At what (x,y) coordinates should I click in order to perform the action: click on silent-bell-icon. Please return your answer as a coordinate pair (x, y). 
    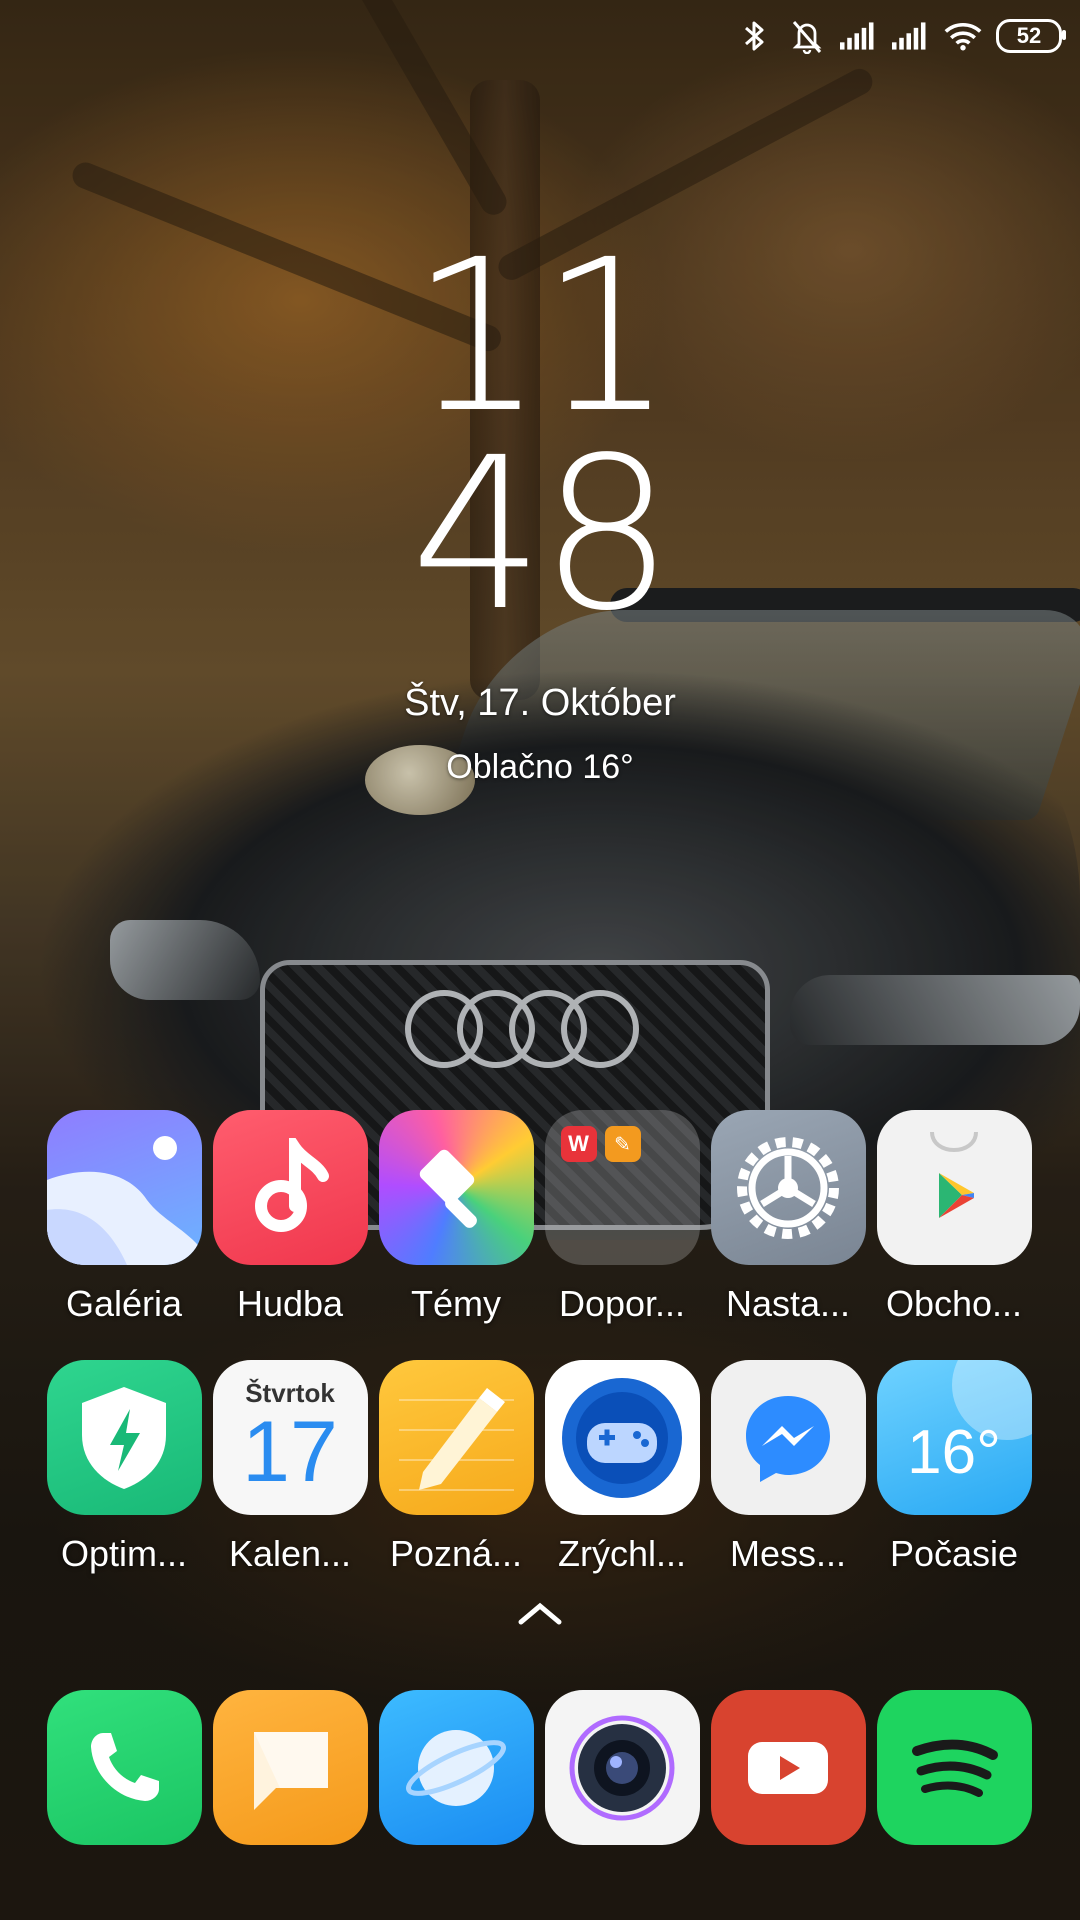
    Looking at the image, I should click on (807, 36).